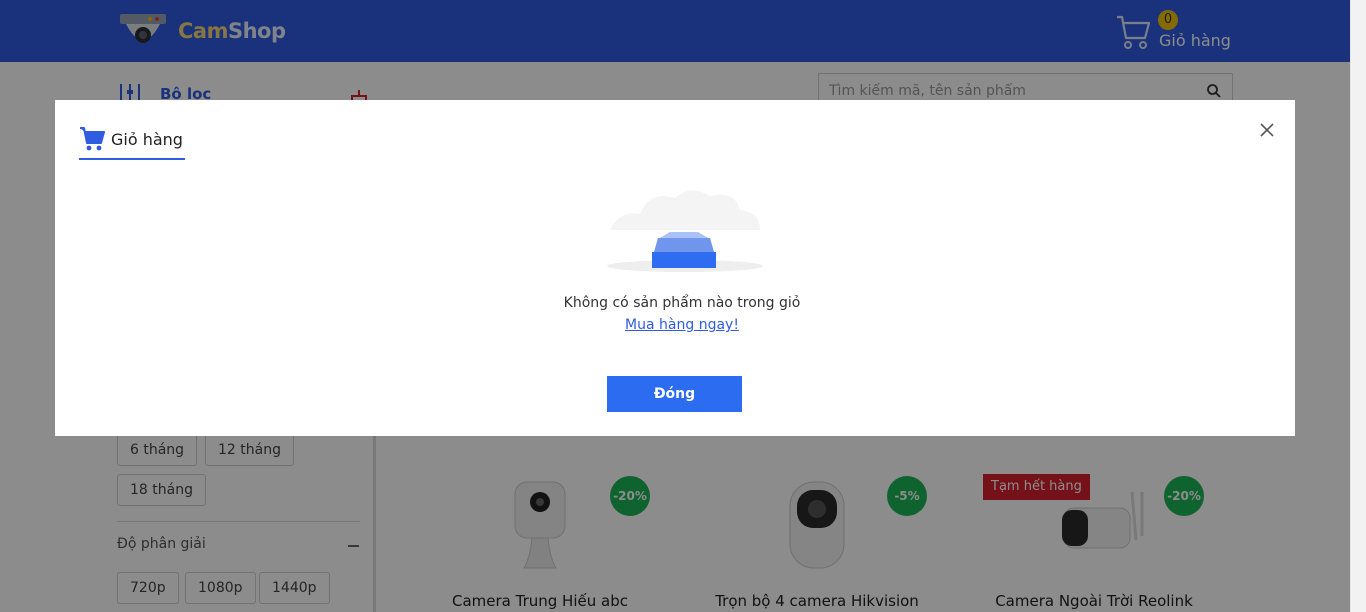 This screenshot has height=612, width=1366. I want to click on cart-icon, so click(92, 139).